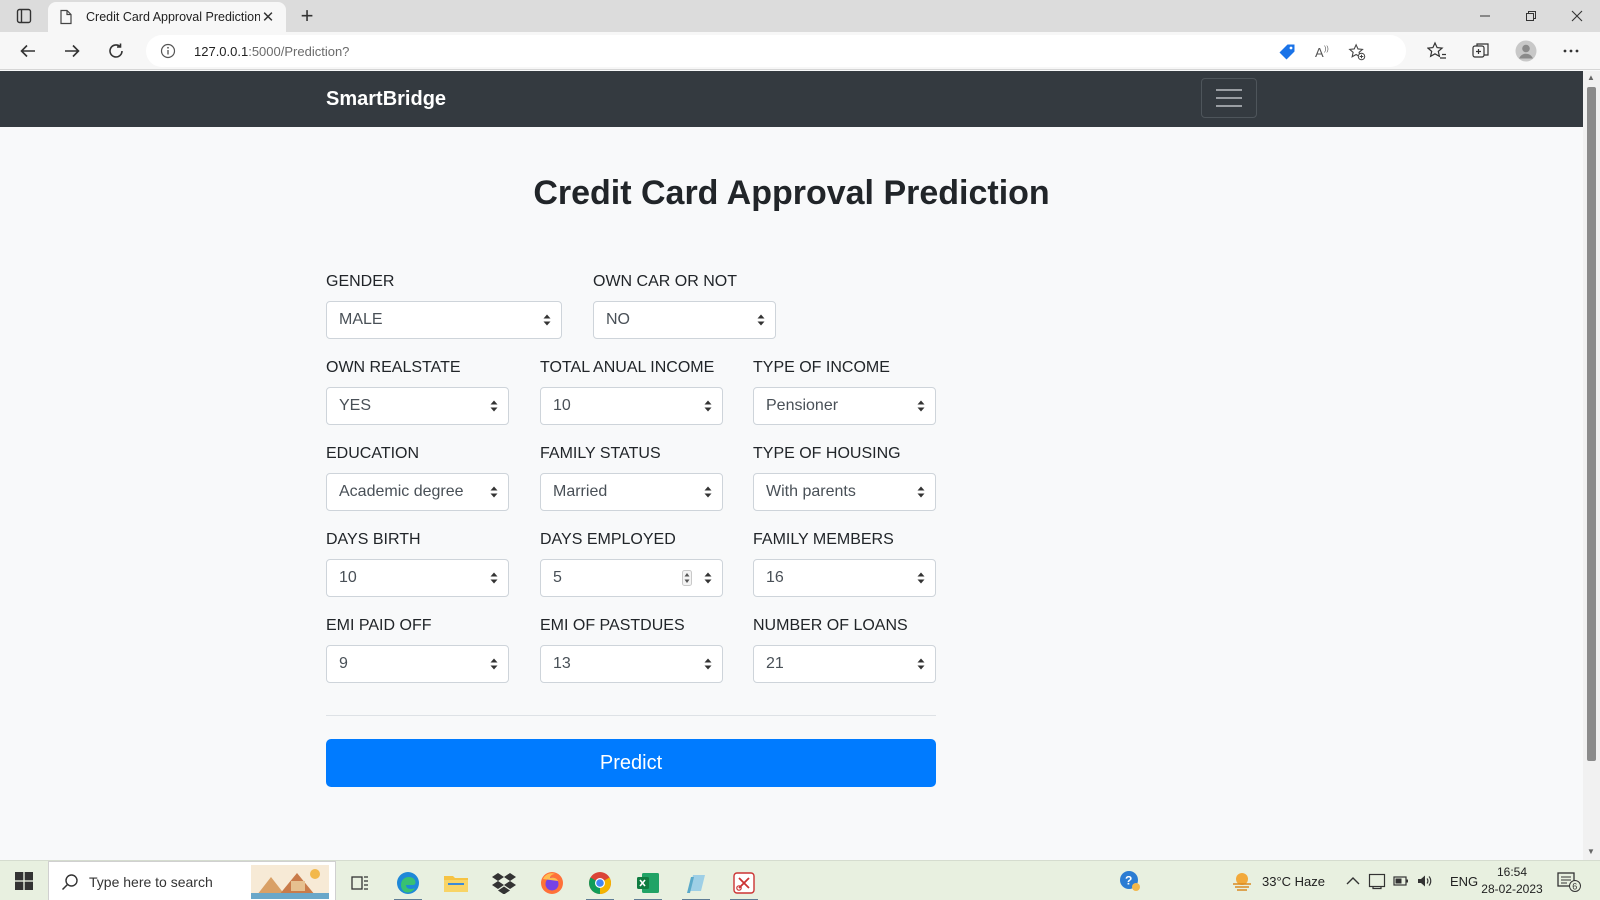 Image resolution: width=1600 pixels, height=900 pixels. I want to click on show-hidden-icons-icon, so click(1353, 880).